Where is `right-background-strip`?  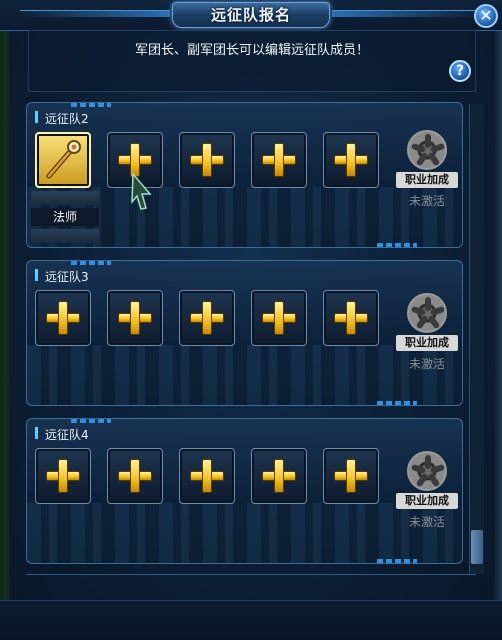 right-background-strip is located at coordinates (498, 320).